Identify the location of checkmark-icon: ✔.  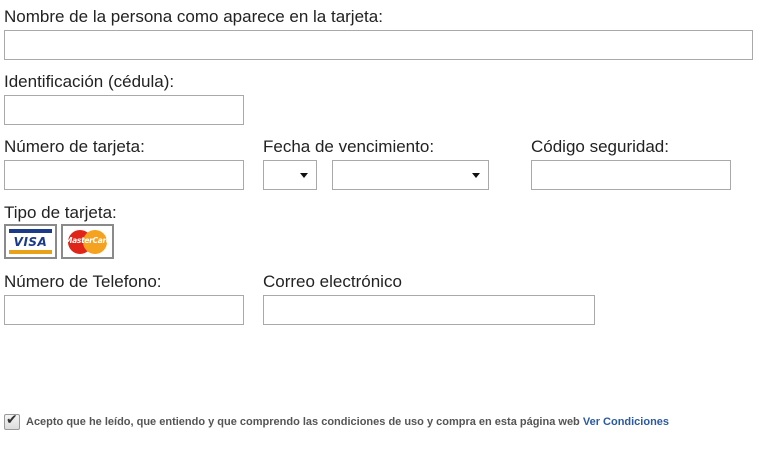
(12, 420).